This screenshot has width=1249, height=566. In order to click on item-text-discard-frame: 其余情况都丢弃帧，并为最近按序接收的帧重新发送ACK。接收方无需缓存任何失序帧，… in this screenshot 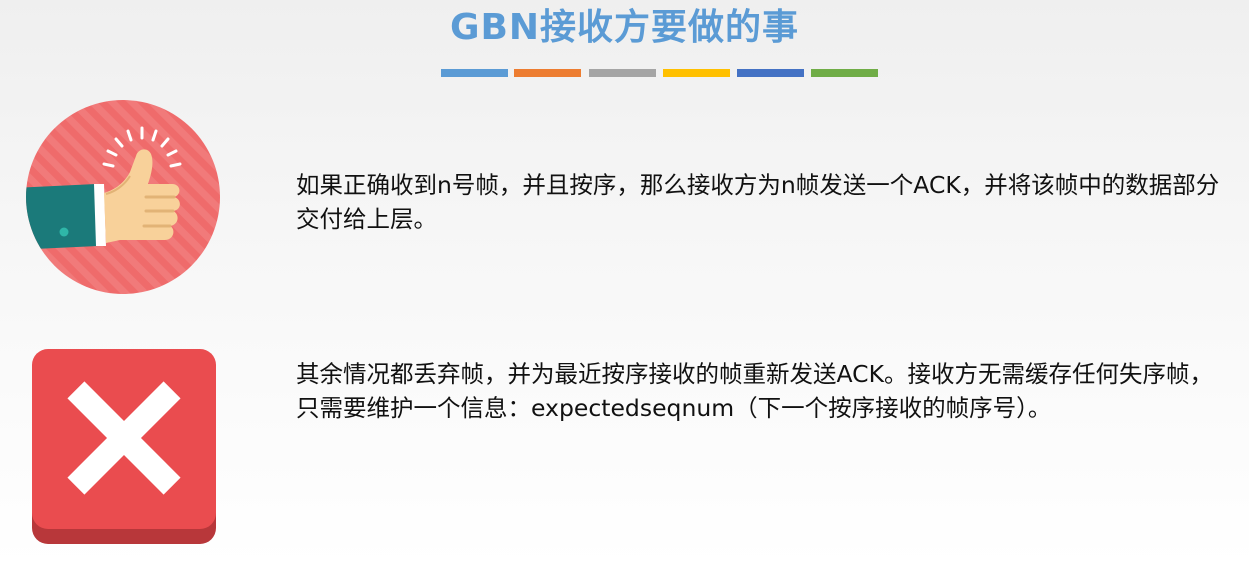, I will do `click(754, 391)`.